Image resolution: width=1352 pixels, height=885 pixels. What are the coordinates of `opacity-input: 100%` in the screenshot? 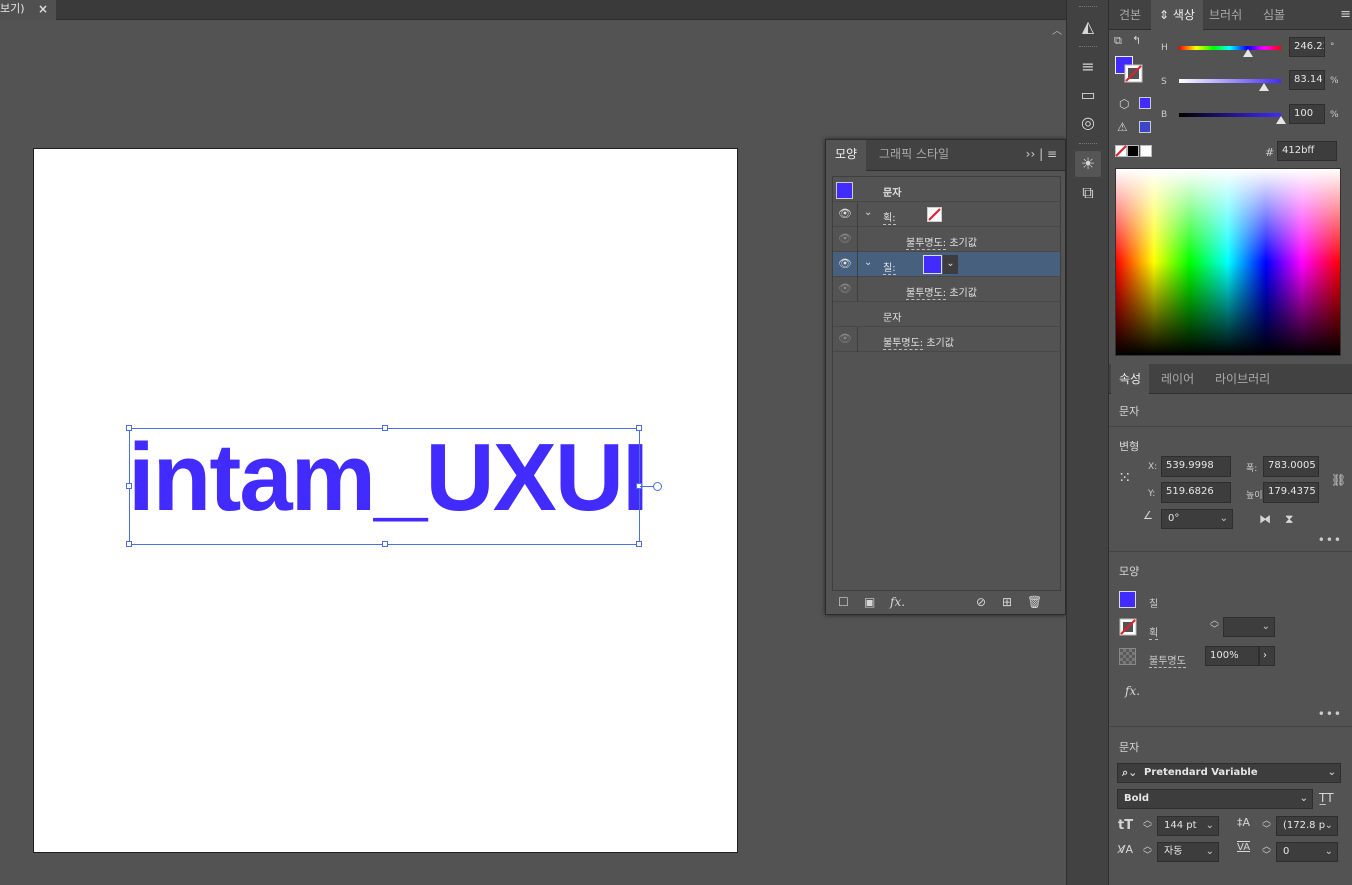 It's located at (1232, 656).